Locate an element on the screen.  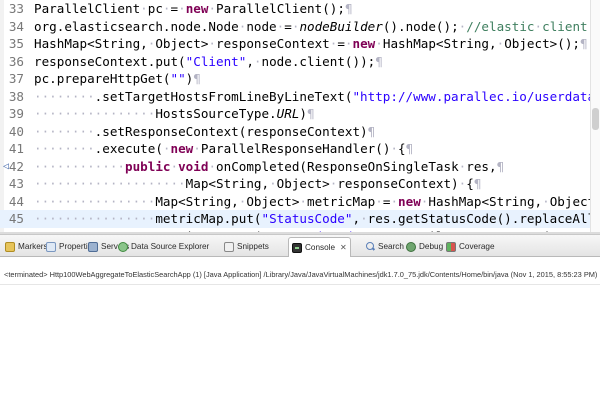
code-text: ················HostsSourceType.URL)¶ is located at coordinates (174, 113).